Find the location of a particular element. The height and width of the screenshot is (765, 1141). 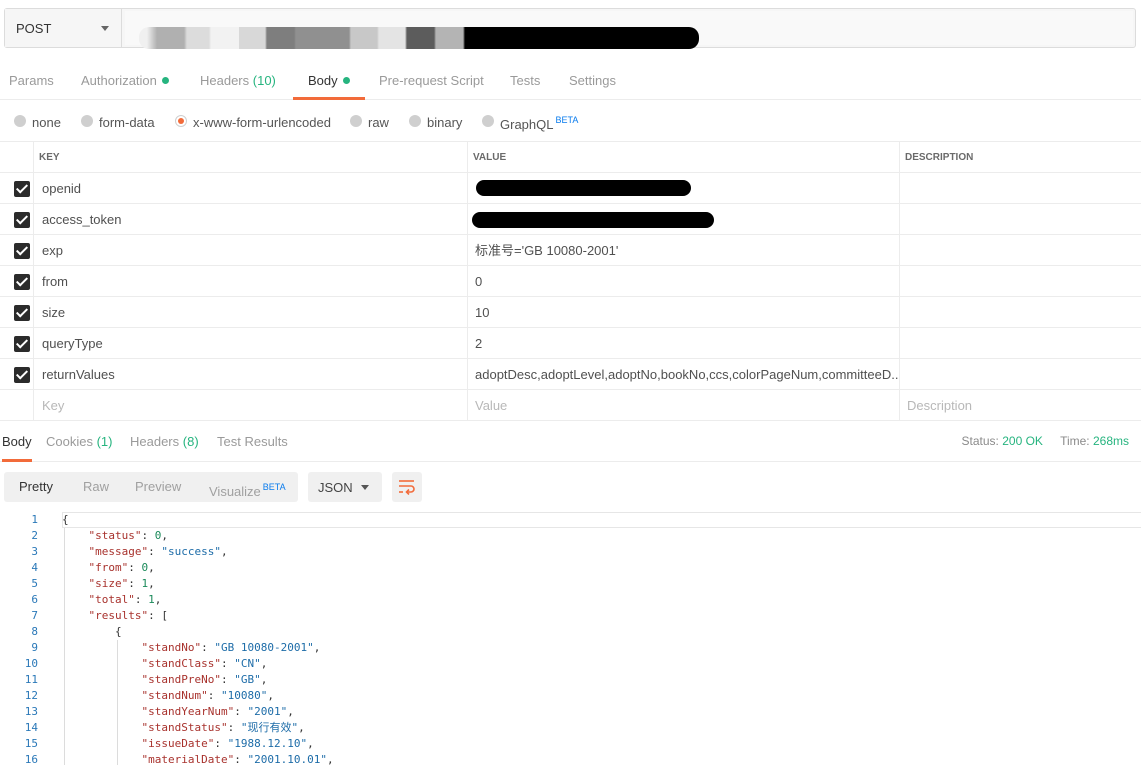

radio-binary: binary is located at coordinates (439, 122).